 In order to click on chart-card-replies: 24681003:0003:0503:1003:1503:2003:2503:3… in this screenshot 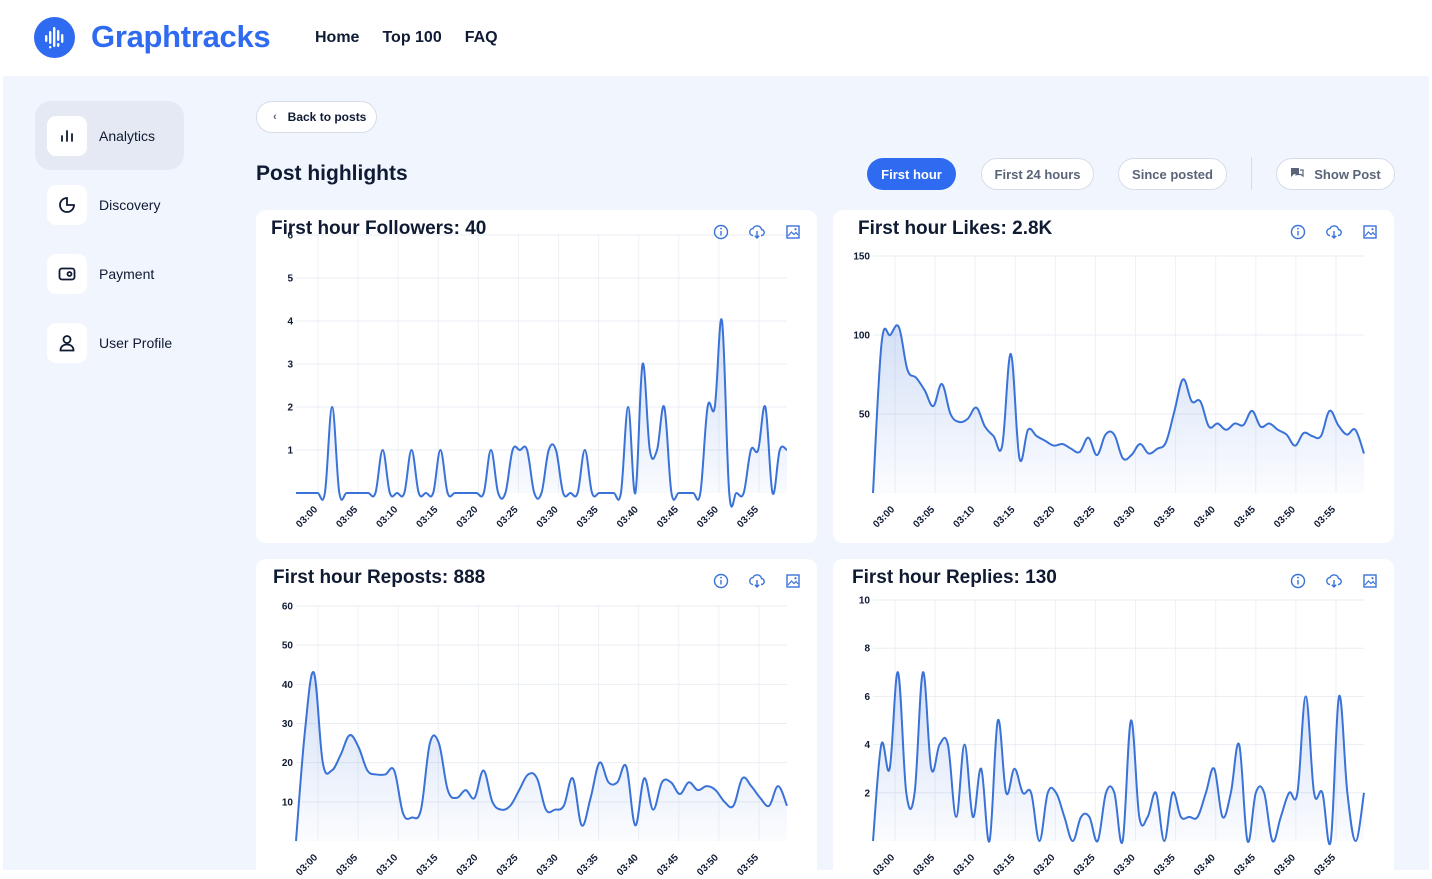, I will do `click(1113, 719)`.